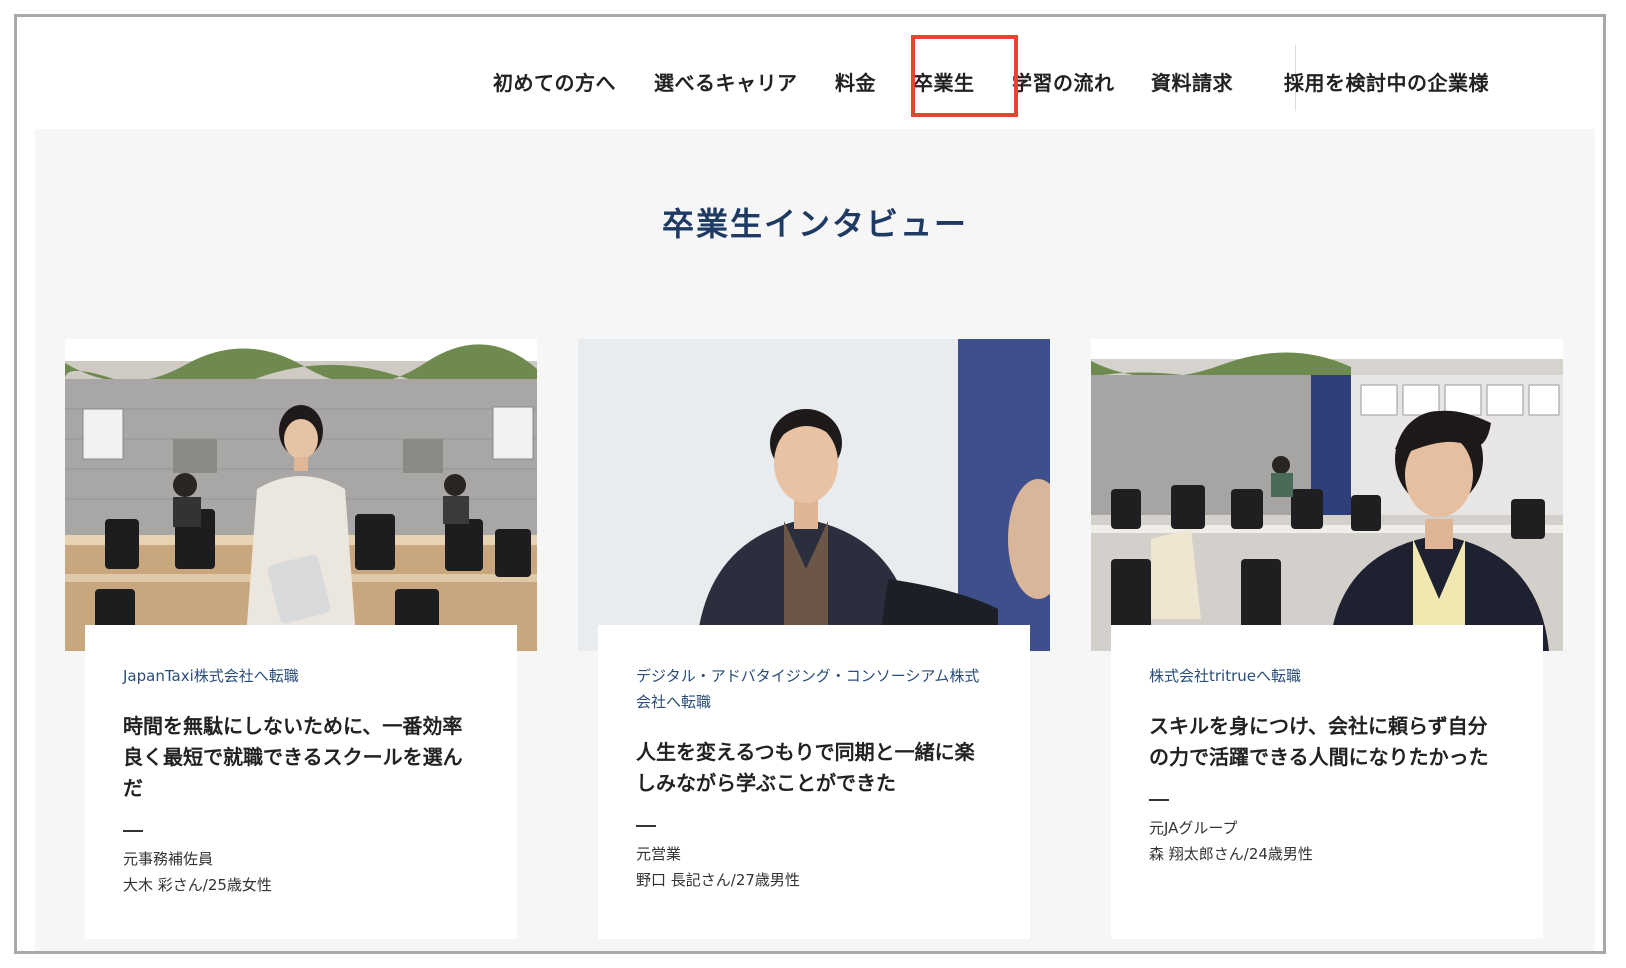 This screenshot has width=1626, height=968. Describe the element at coordinates (1063, 81) in the screenshot. I see `nav-item-learning-flow: 学習の流れ` at that location.